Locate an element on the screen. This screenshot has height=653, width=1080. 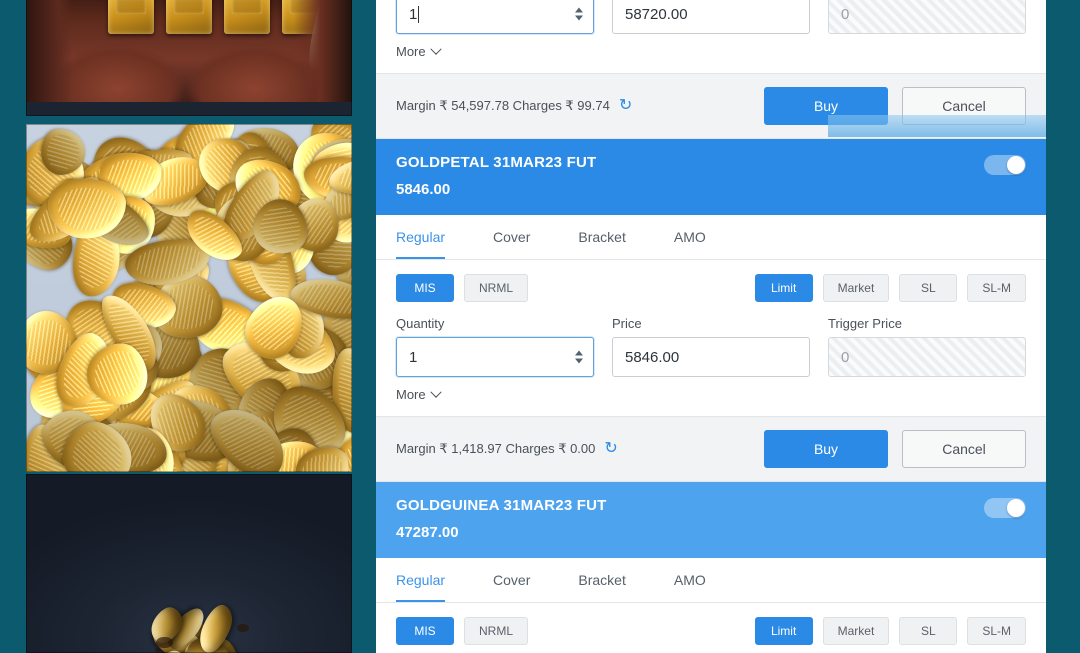
order-option-row-2: MIS NRML Limit Market SL SL-M is located at coordinates (711, 624).